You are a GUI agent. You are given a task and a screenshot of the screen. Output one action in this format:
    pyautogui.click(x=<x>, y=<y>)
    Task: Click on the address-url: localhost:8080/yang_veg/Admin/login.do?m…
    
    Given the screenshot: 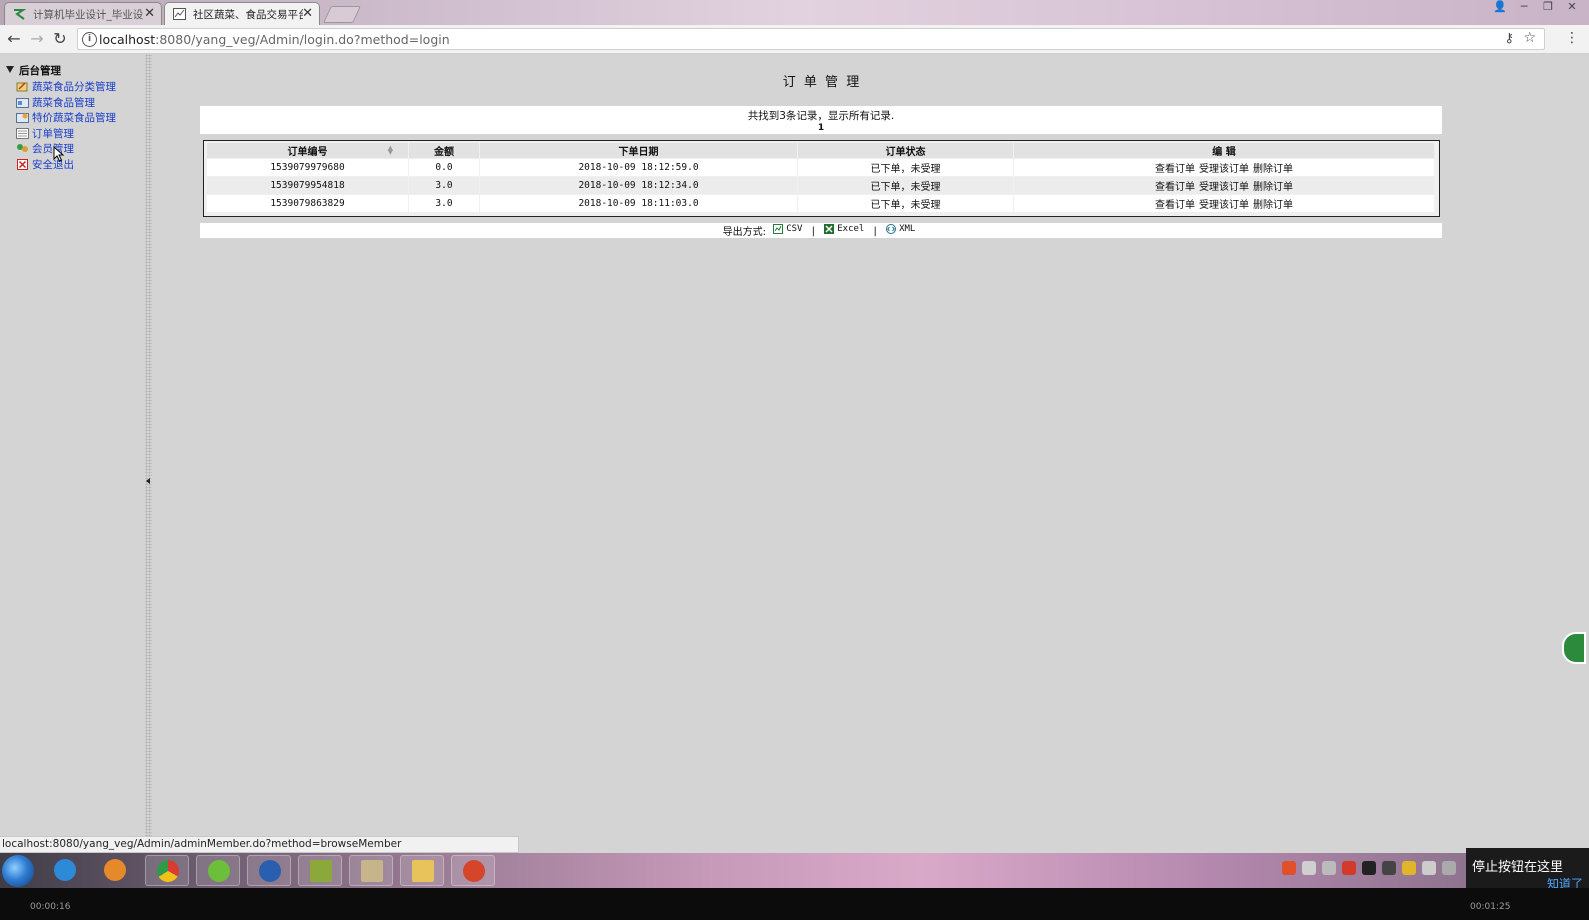 What is the action you would take?
    pyautogui.click(x=274, y=39)
    